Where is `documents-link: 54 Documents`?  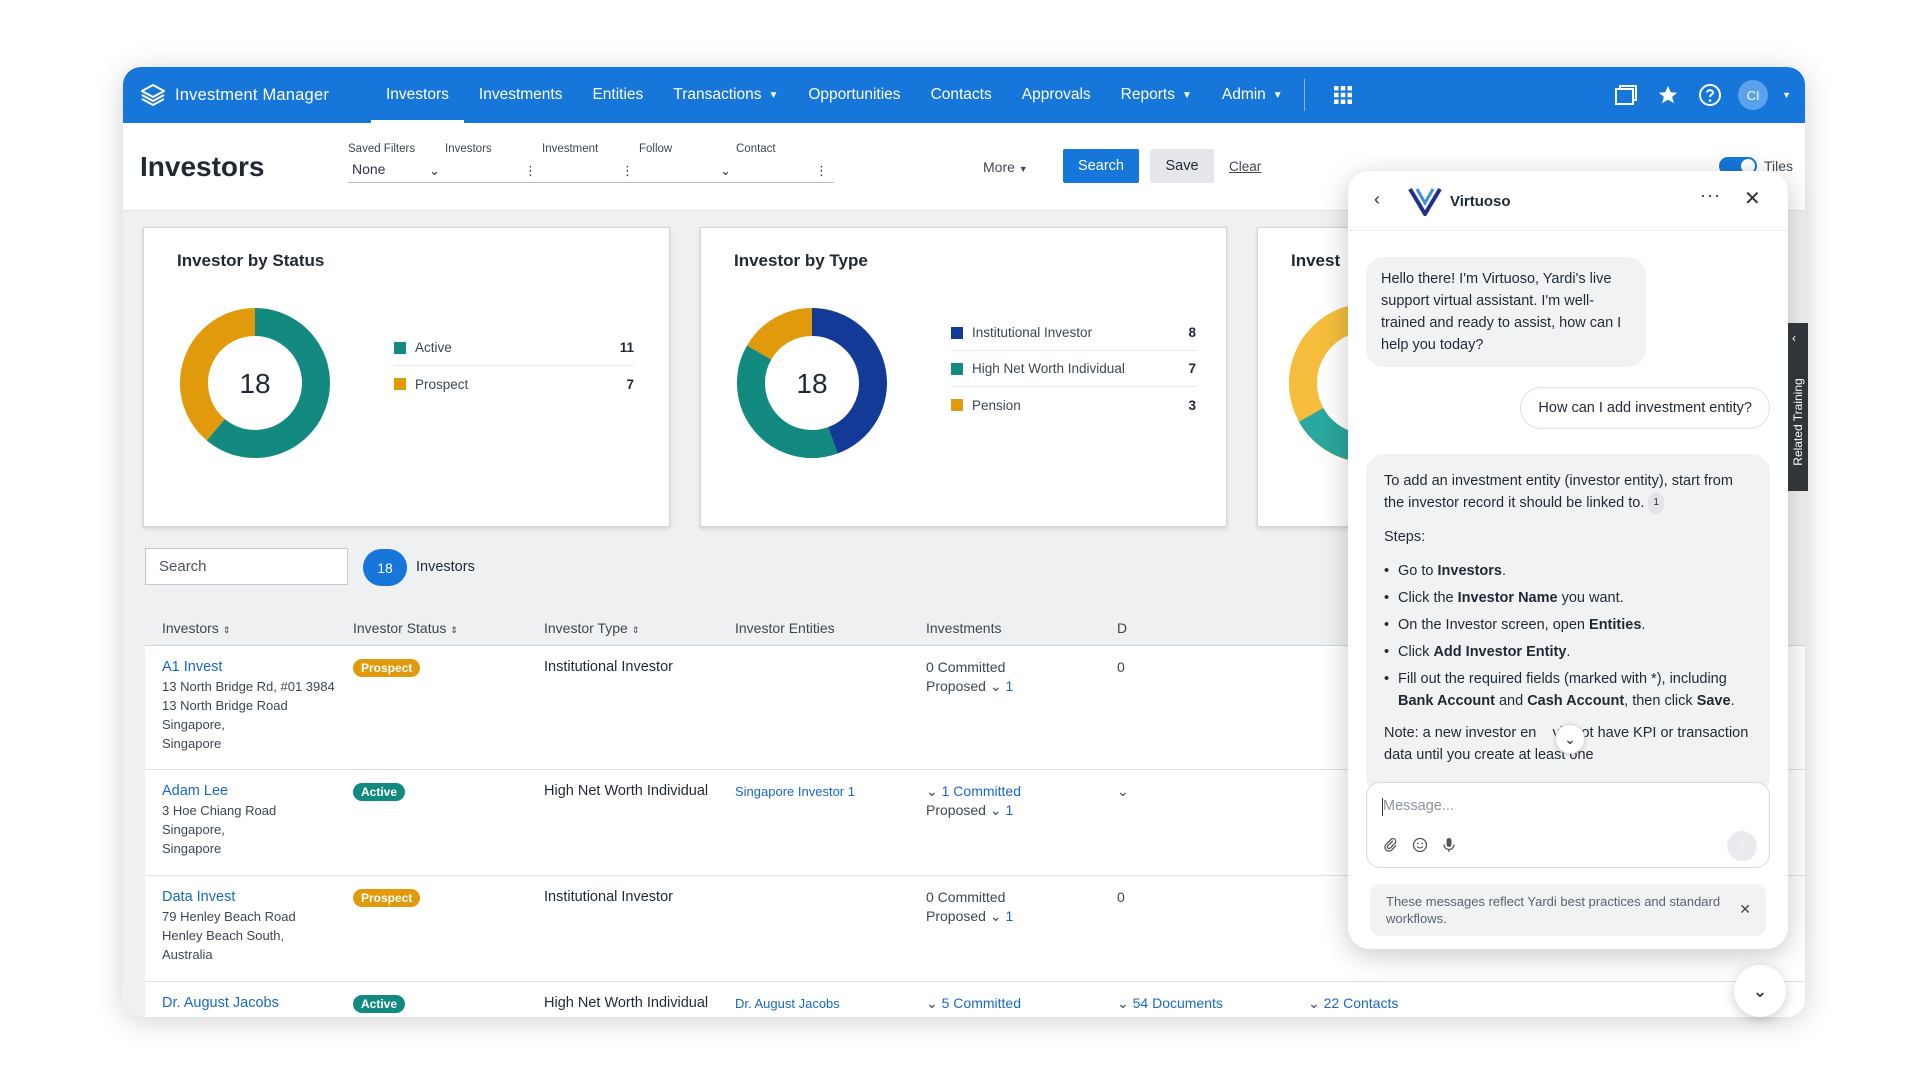 documents-link: 54 Documents is located at coordinates (1178, 1003).